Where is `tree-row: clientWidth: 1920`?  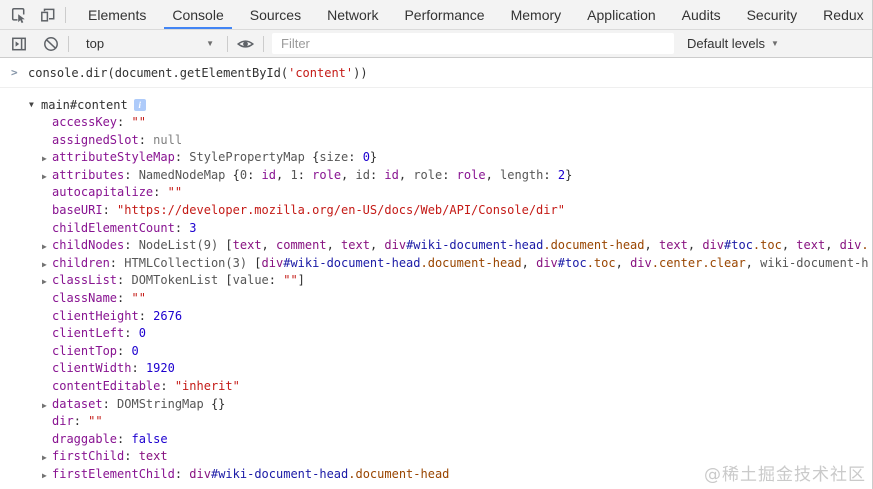
tree-row: clientWidth: 1920 is located at coordinates (436, 369).